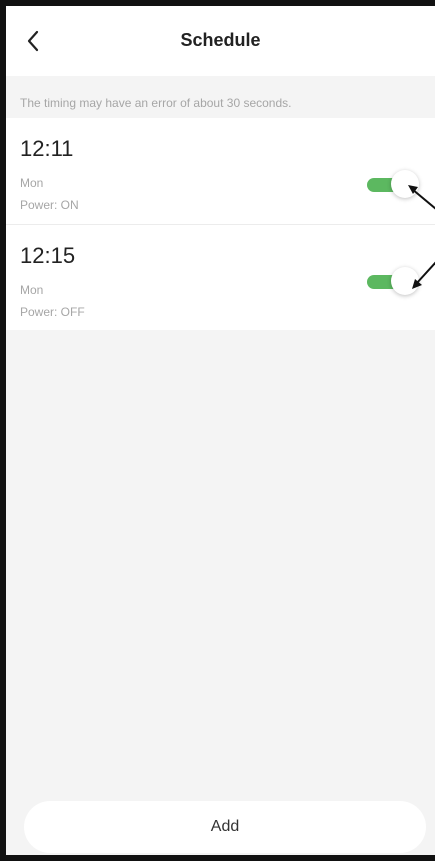 The width and height of the screenshot is (435, 861). Describe the element at coordinates (48, 255) in the screenshot. I see `schedule-time: 12:15` at that location.